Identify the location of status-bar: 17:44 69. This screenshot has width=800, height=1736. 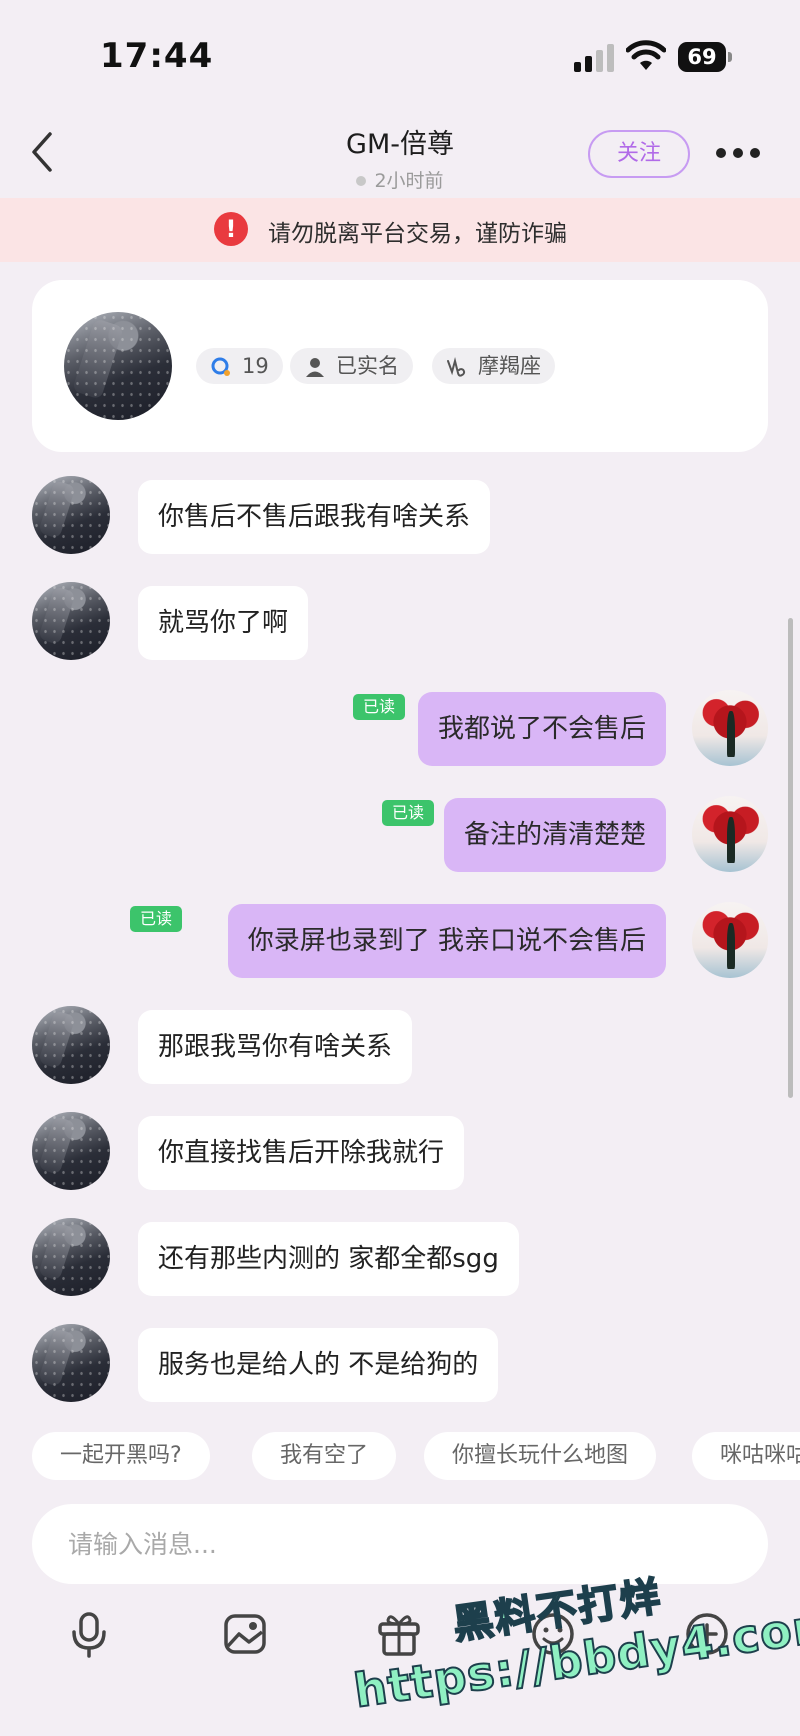
(400, 55).